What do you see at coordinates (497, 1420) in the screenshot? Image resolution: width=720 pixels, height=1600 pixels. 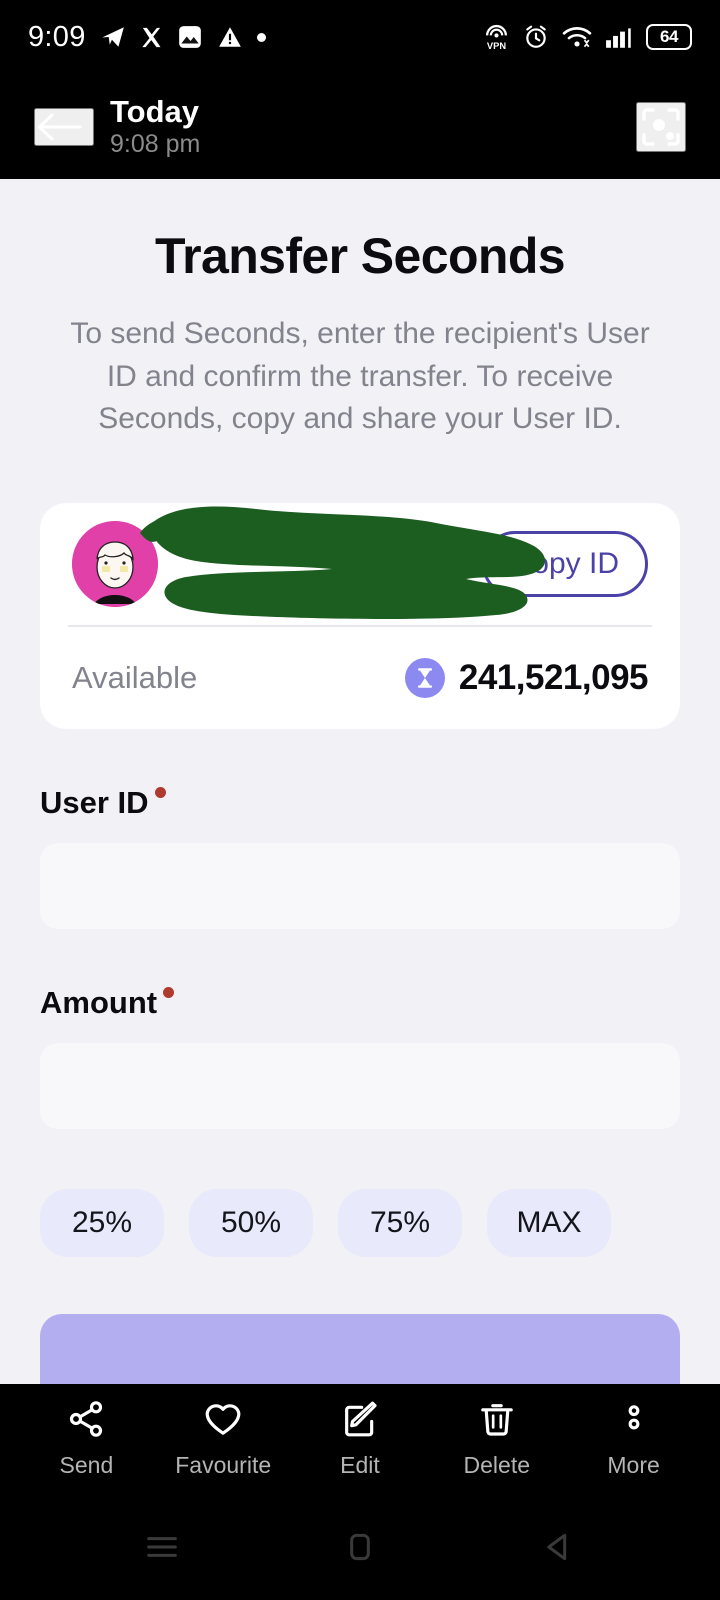 I see `trash-icon` at bounding box center [497, 1420].